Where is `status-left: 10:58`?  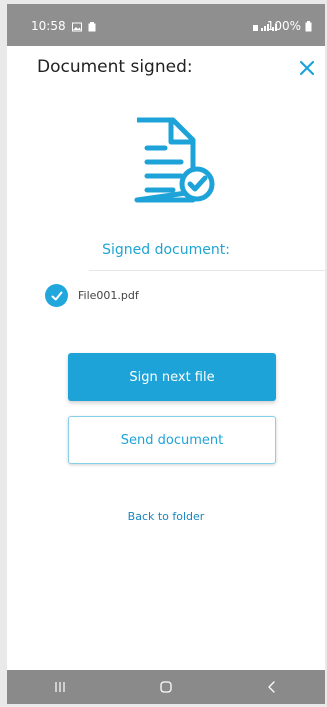 status-left: 10:58 is located at coordinates (64, 26).